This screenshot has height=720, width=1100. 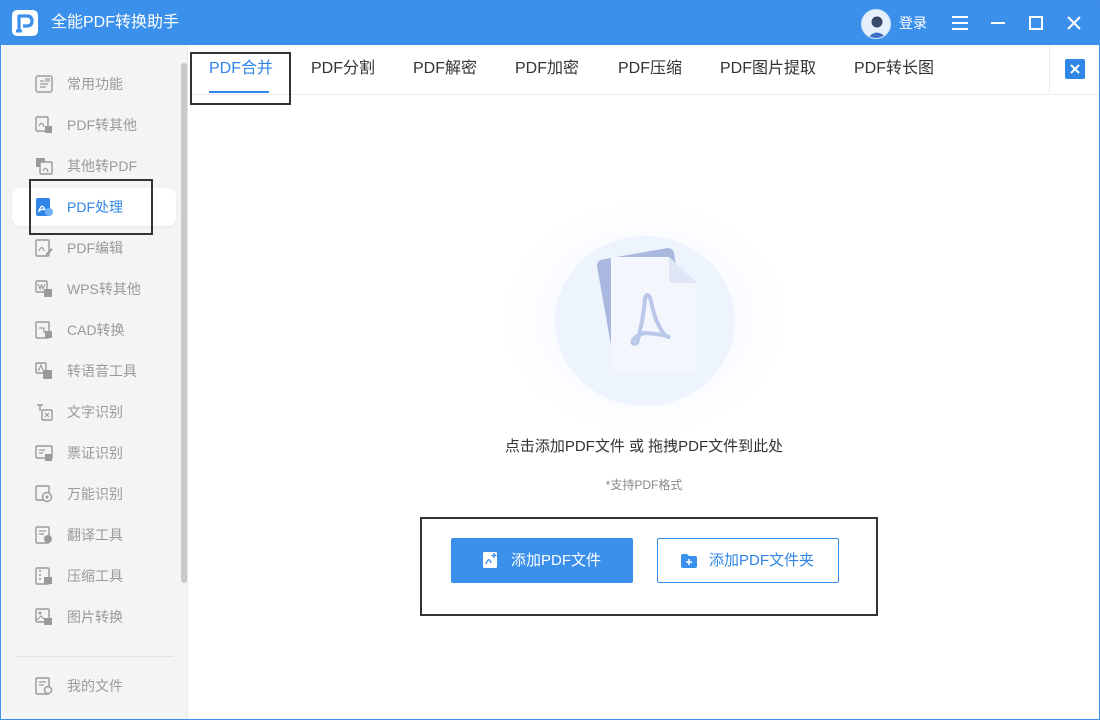 I want to click on highlight-box-sidebar, so click(x=91, y=207).